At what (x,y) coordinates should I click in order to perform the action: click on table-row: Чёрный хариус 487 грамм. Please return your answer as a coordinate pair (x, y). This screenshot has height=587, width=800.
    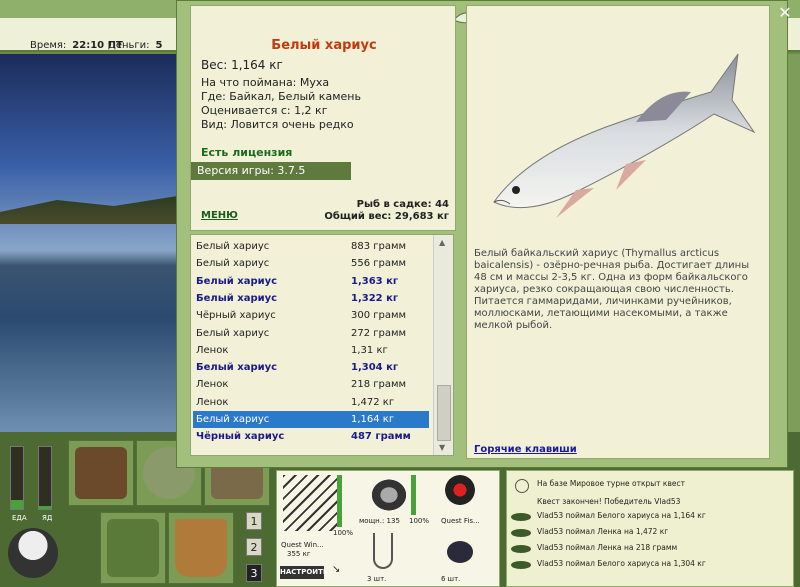
    Looking at the image, I should click on (311, 436).